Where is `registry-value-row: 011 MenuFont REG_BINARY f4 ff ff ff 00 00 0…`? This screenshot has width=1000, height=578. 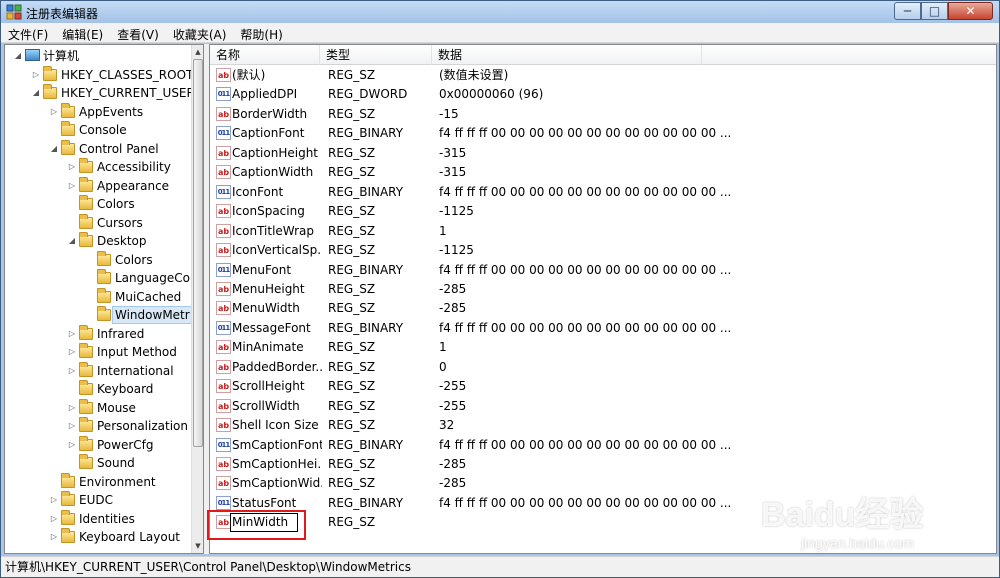
registry-value-row: 011 MenuFont REG_BINARY f4 ff ff ff 00 00 0… is located at coordinates (603, 270).